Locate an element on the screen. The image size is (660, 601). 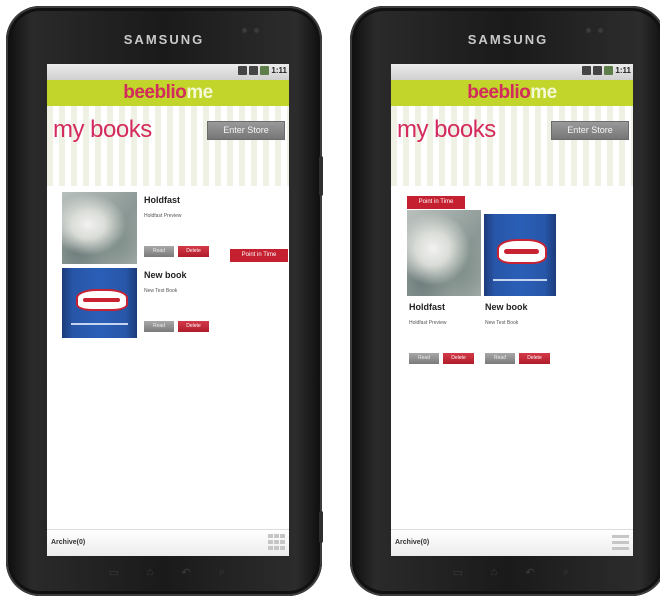
point-in-time-button: Point in Time is located at coordinates (259, 255).